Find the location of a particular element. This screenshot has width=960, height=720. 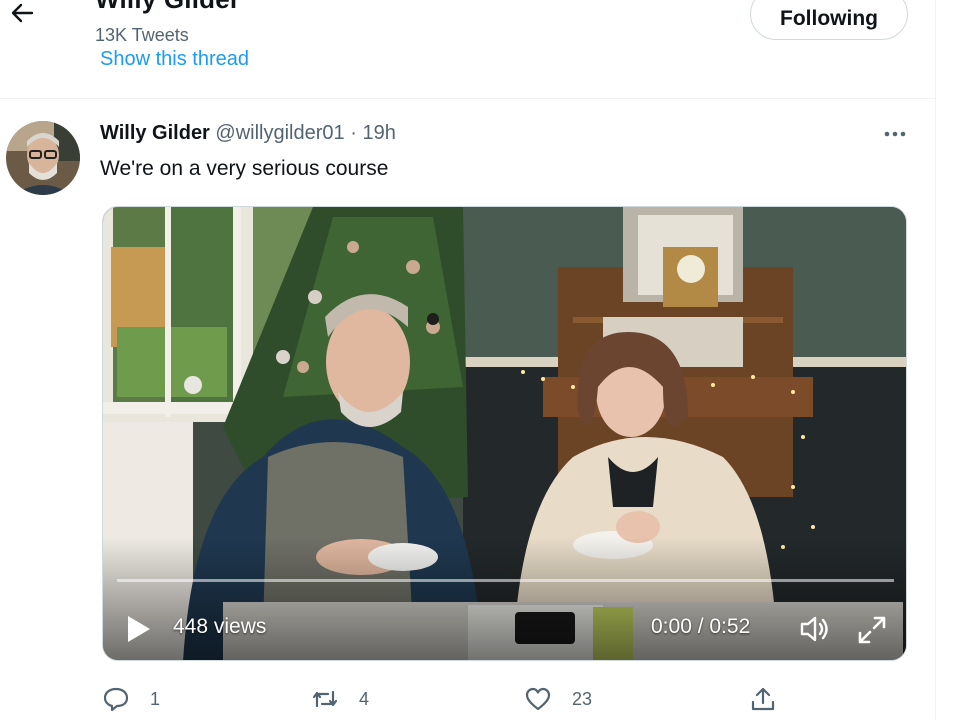

retweet-action: 4 is located at coordinates (340, 699).